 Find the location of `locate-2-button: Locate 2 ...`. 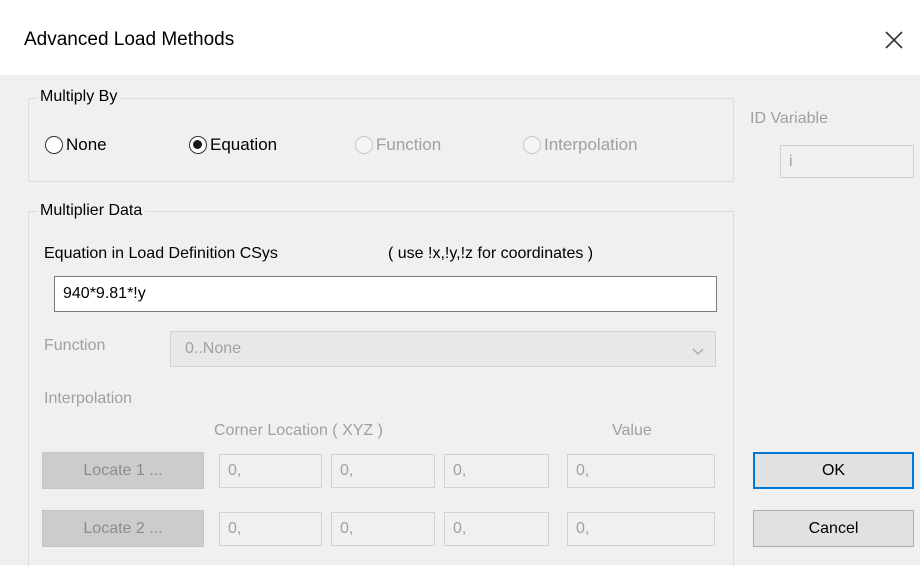

locate-2-button: Locate 2 ... is located at coordinates (123, 528).